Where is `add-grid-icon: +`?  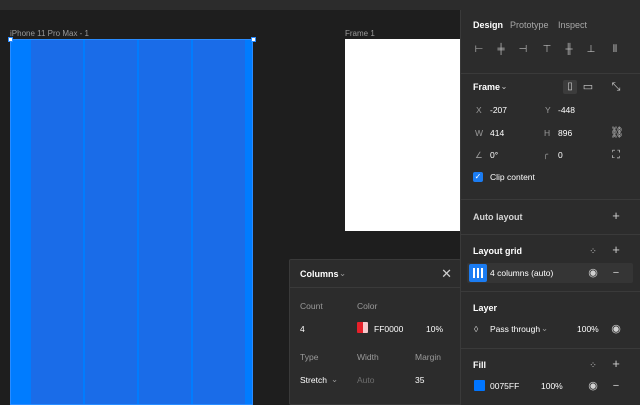 add-grid-icon: + is located at coordinates (616, 249).